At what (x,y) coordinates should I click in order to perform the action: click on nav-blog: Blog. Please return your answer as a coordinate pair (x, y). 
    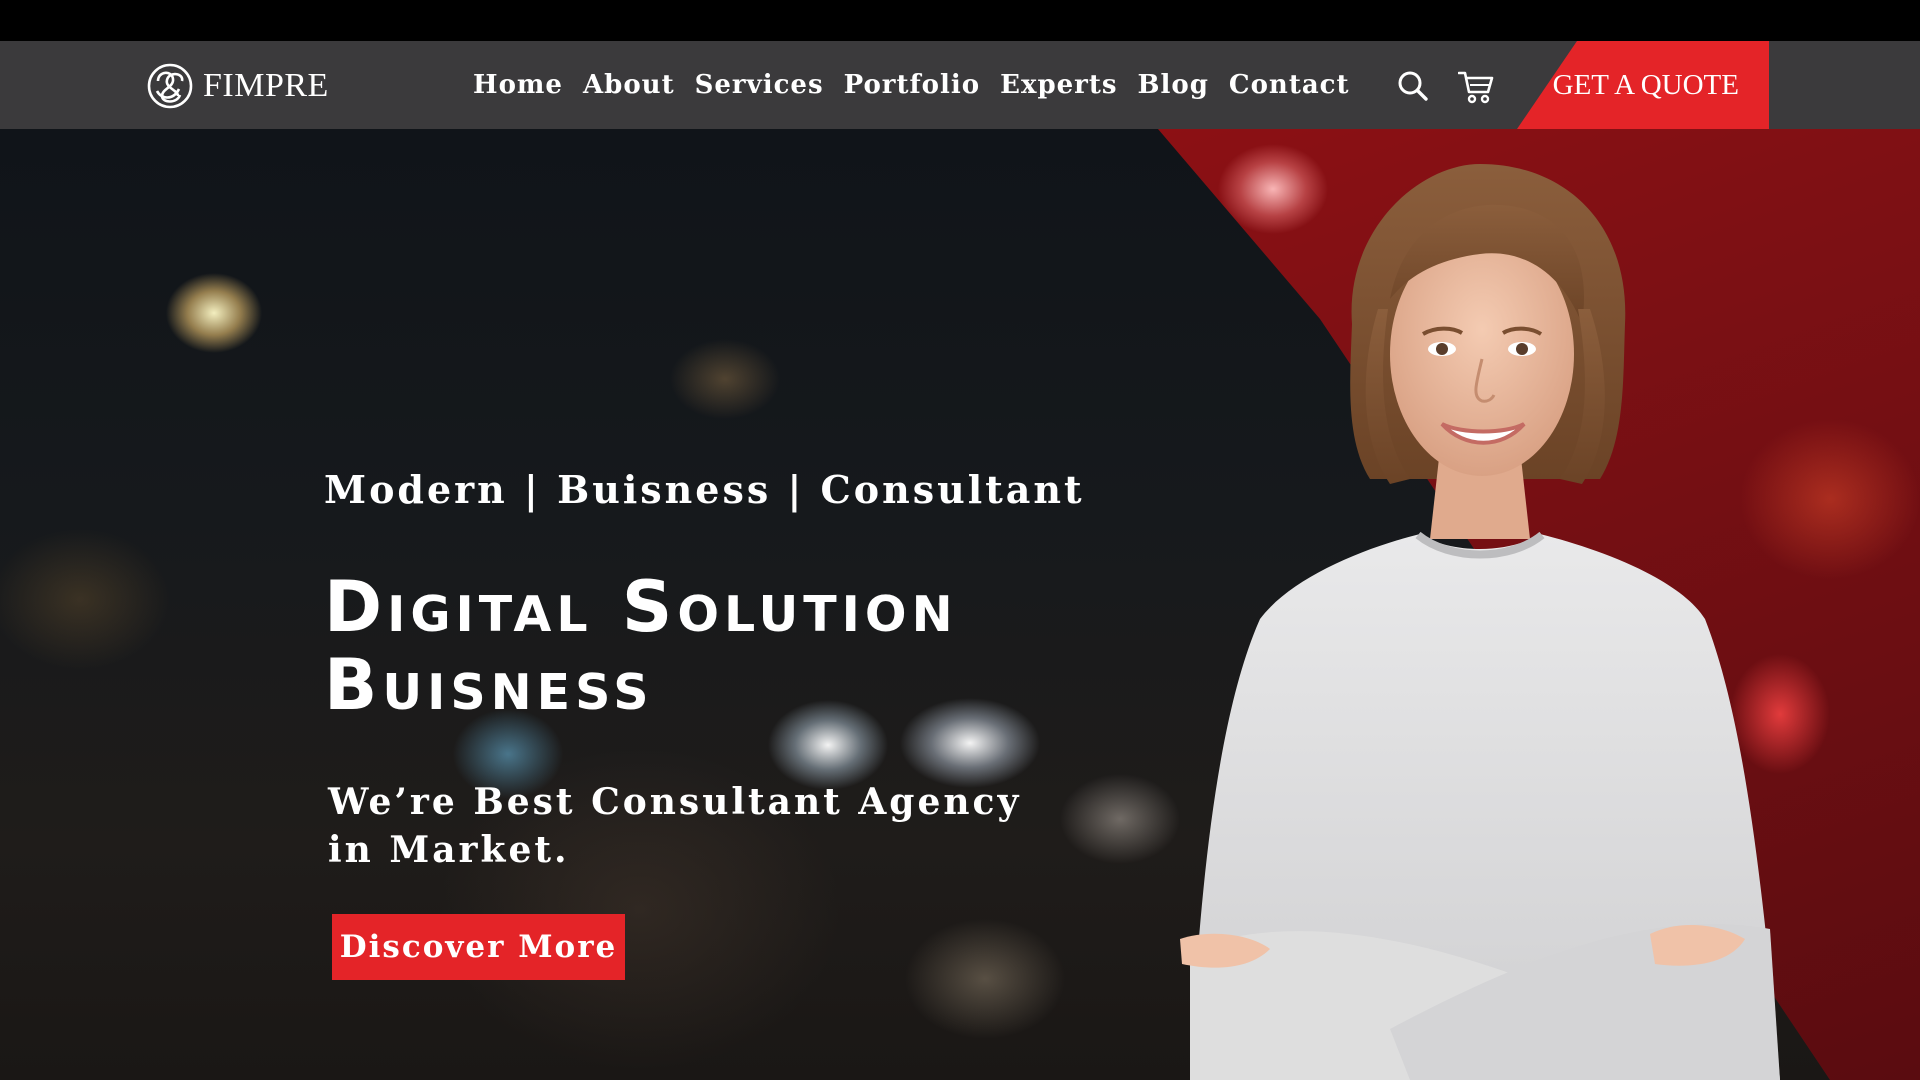
    Looking at the image, I should click on (1173, 85).